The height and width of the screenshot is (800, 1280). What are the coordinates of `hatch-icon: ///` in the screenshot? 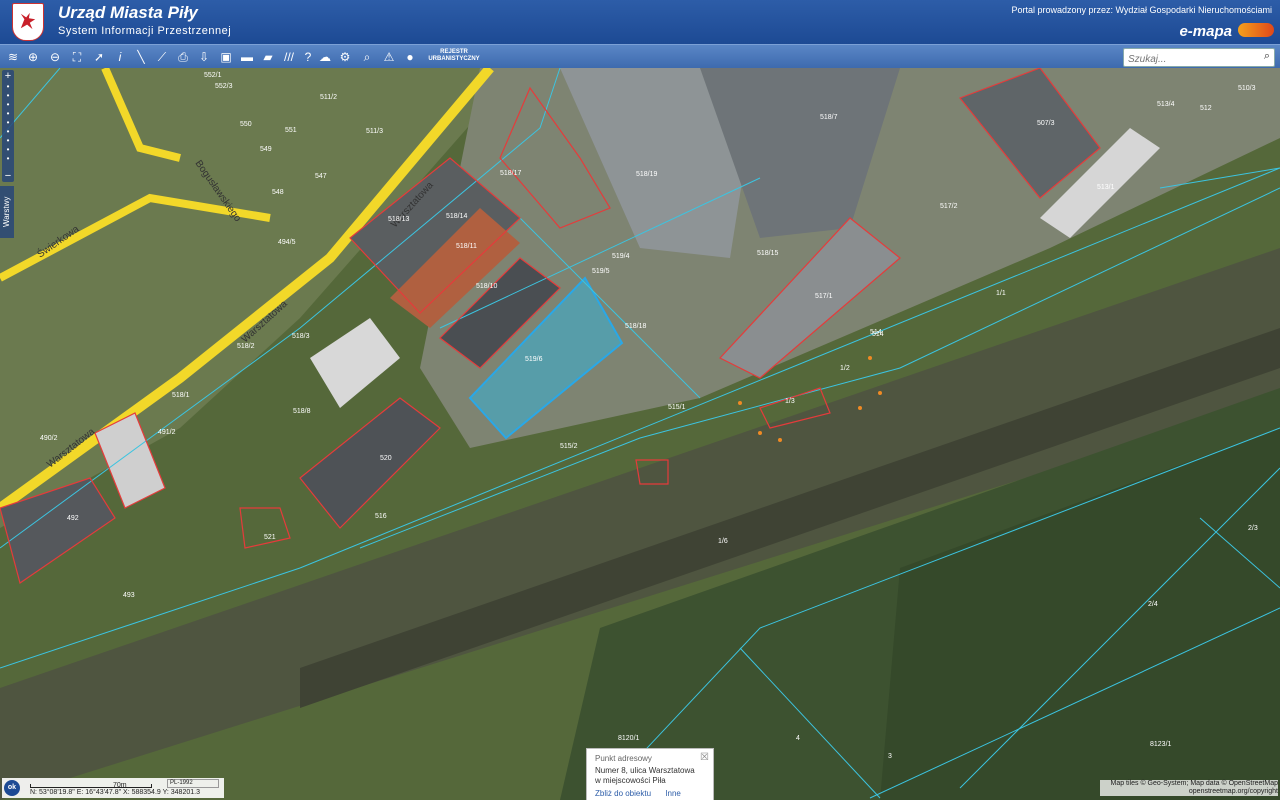 It's located at (289, 57).